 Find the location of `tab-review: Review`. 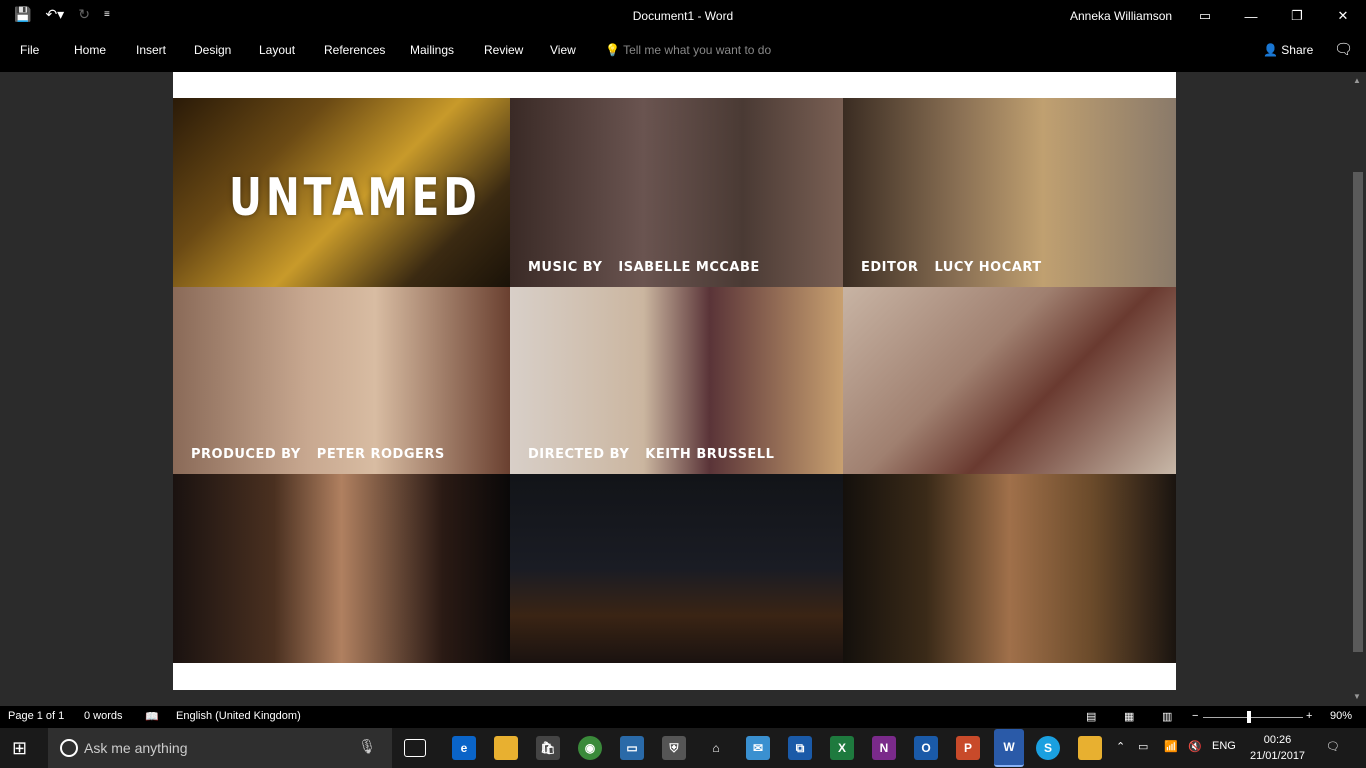

tab-review: Review is located at coordinates (503, 50).